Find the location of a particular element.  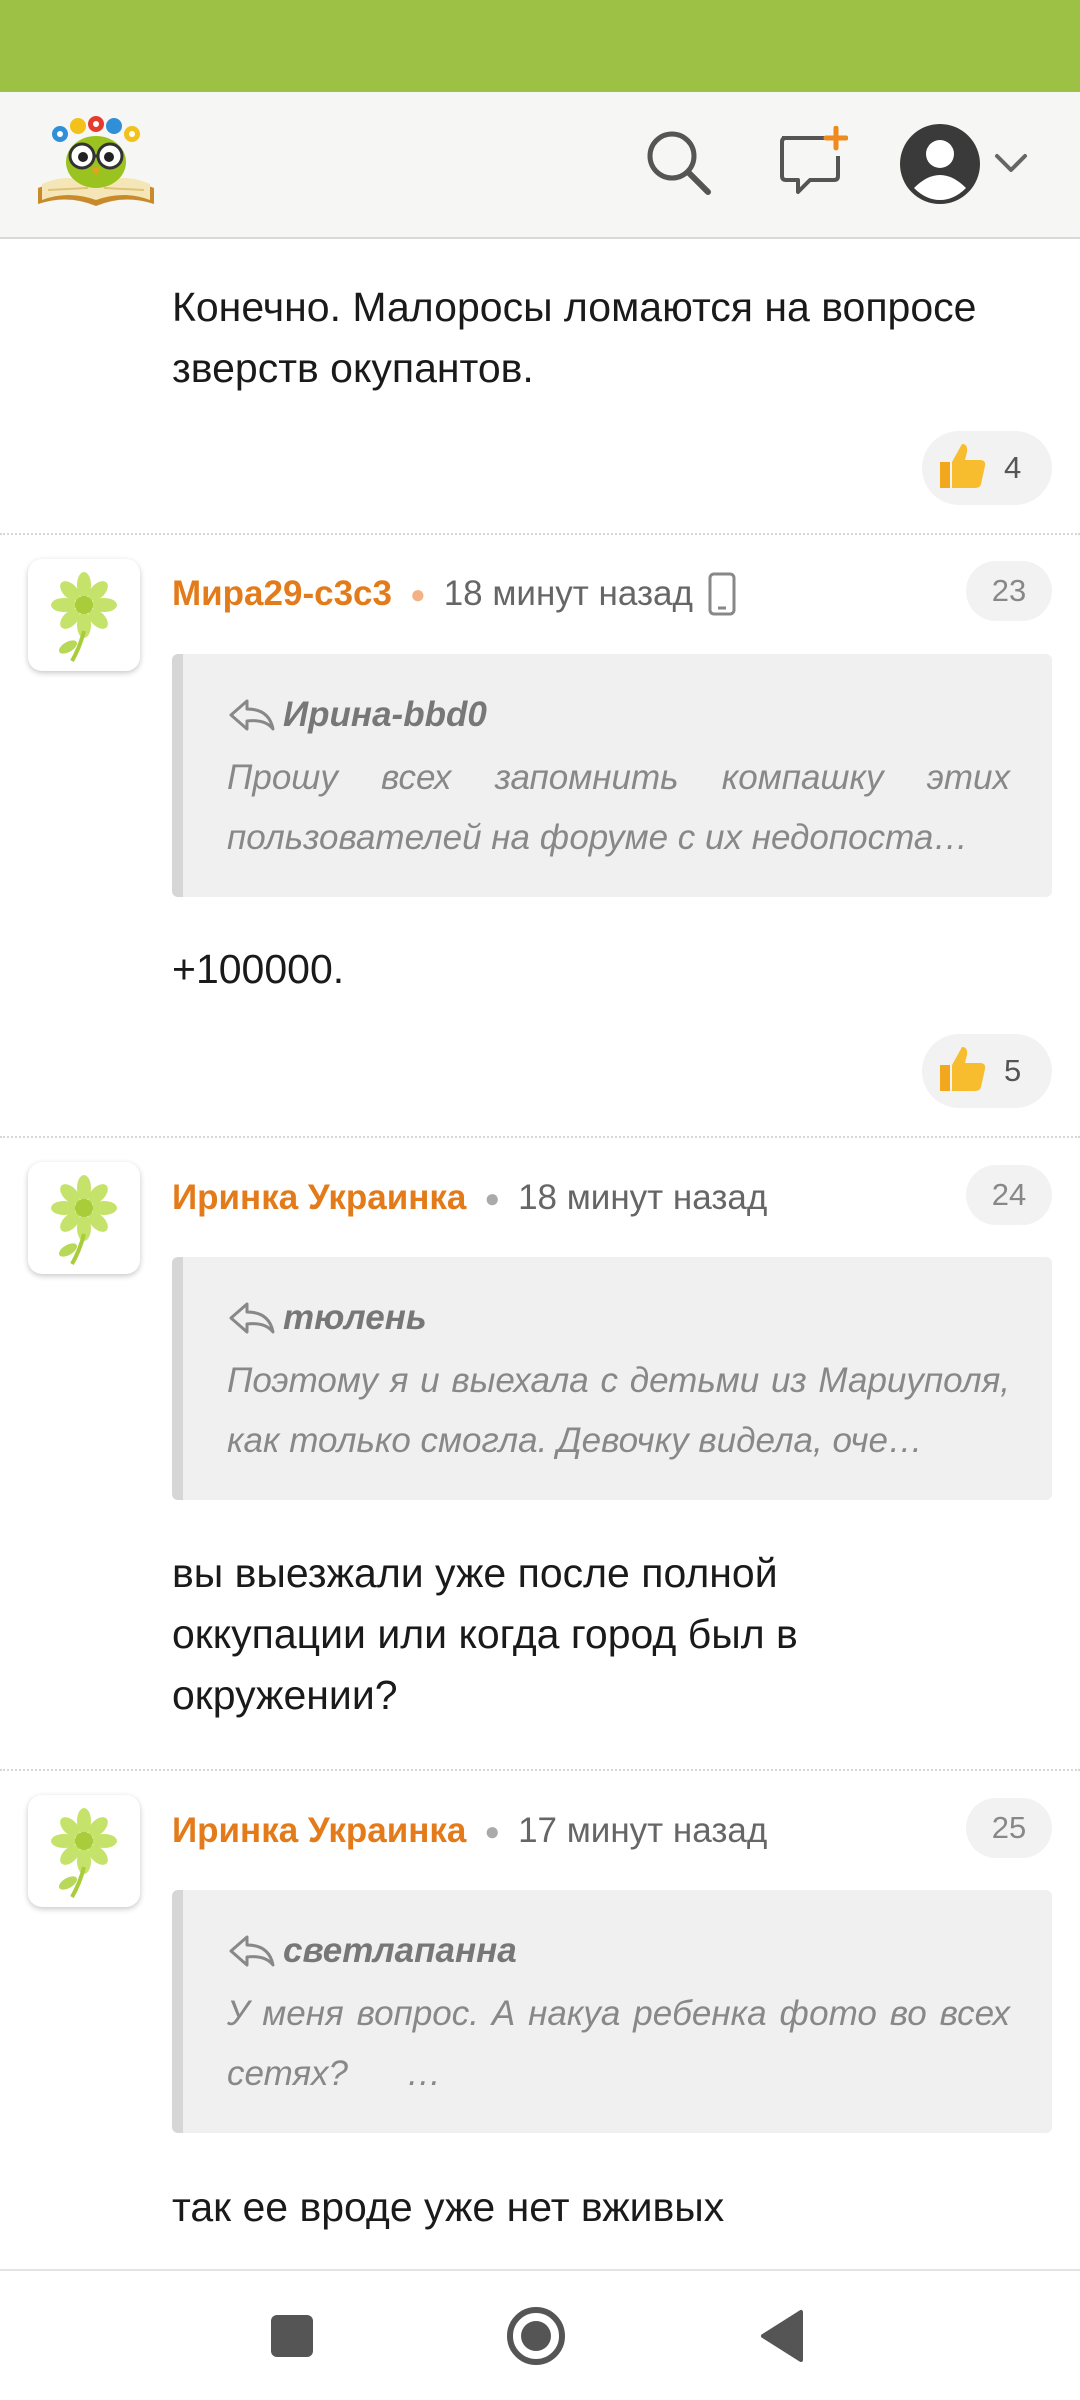

like-button: 5 is located at coordinates (987, 1071).